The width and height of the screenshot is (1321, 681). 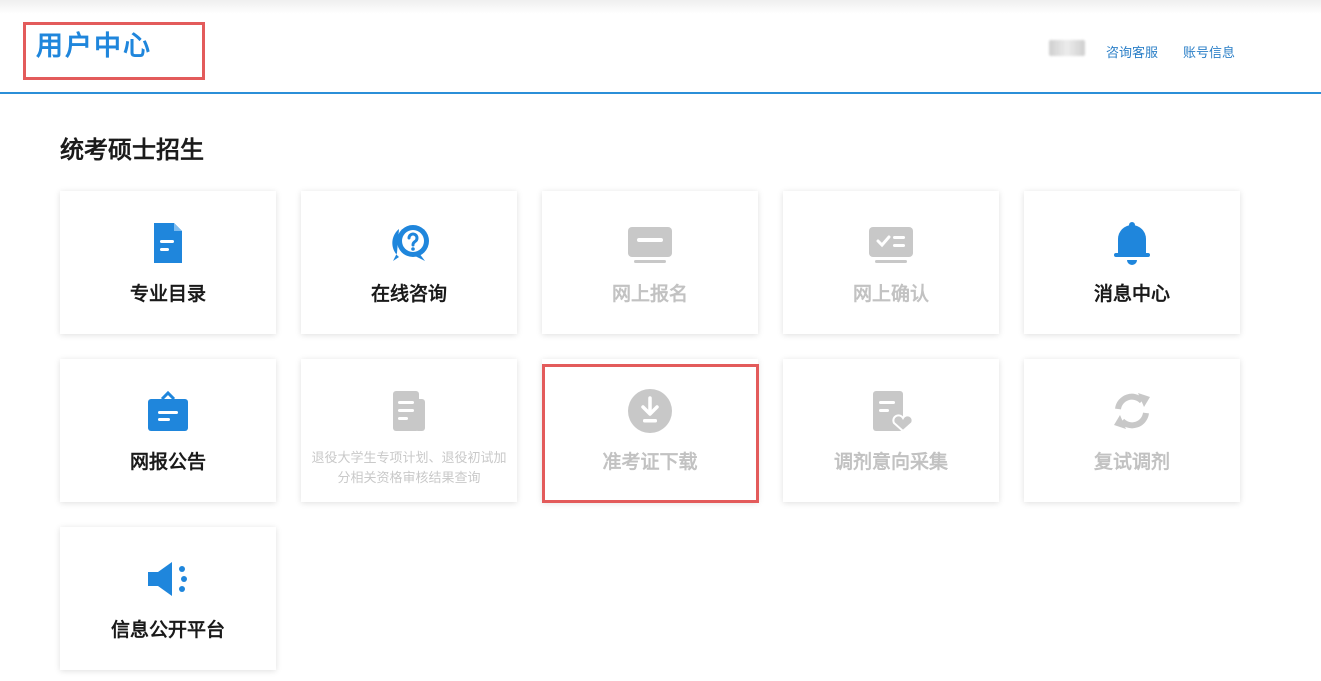 What do you see at coordinates (408, 294) in the screenshot?
I see `online-consult-label: 在线咨询` at bounding box center [408, 294].